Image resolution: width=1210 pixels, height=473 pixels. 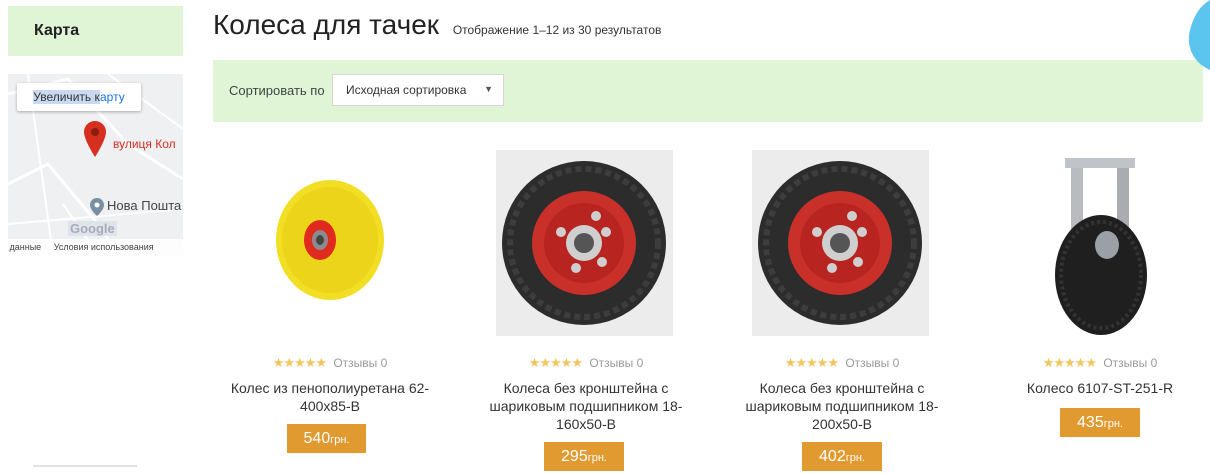 I want to click on price-button: 402грн., so click(x=842, y=456).